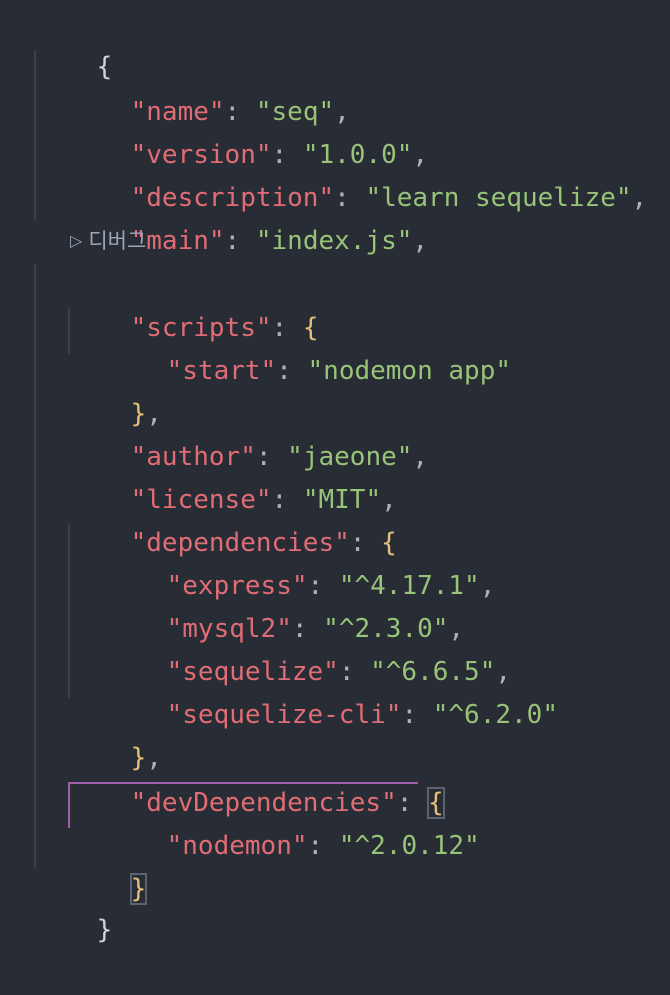 This screenshot has width=670, height=995. Describe the element at coordinates (232, 518) in the screenshot. I see `code-line: "dependencies": {` at that location.